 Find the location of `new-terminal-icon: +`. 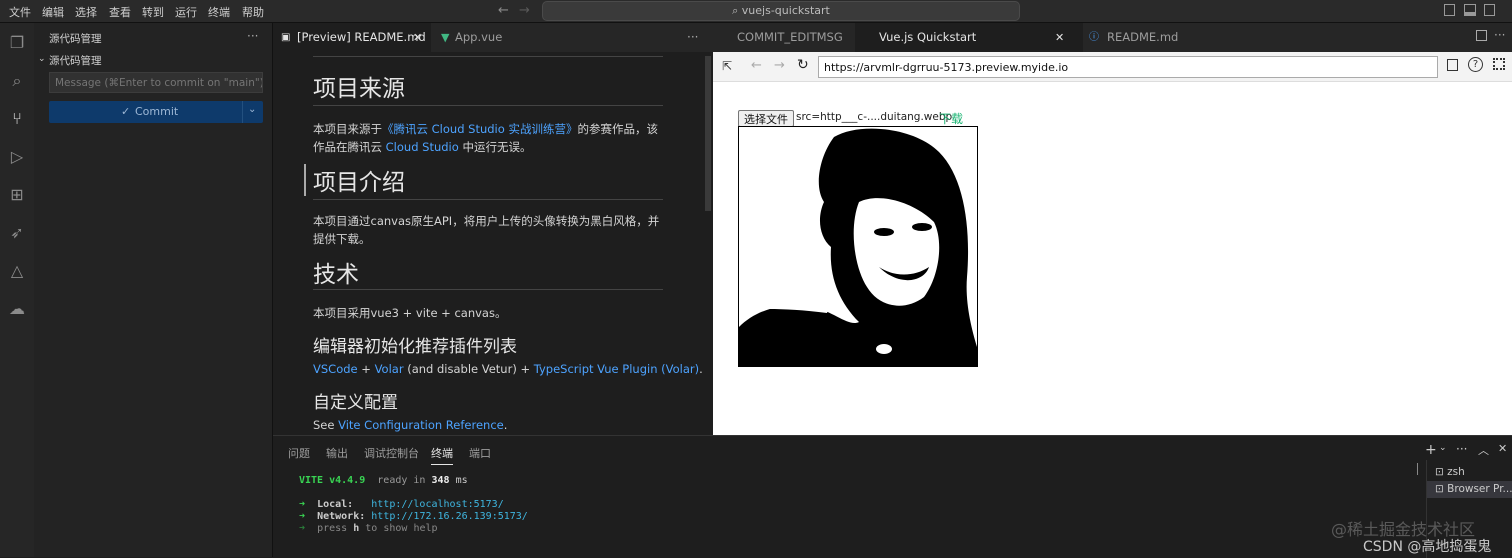

new-terminal-icon: + is located at coordinates (1431, 450).